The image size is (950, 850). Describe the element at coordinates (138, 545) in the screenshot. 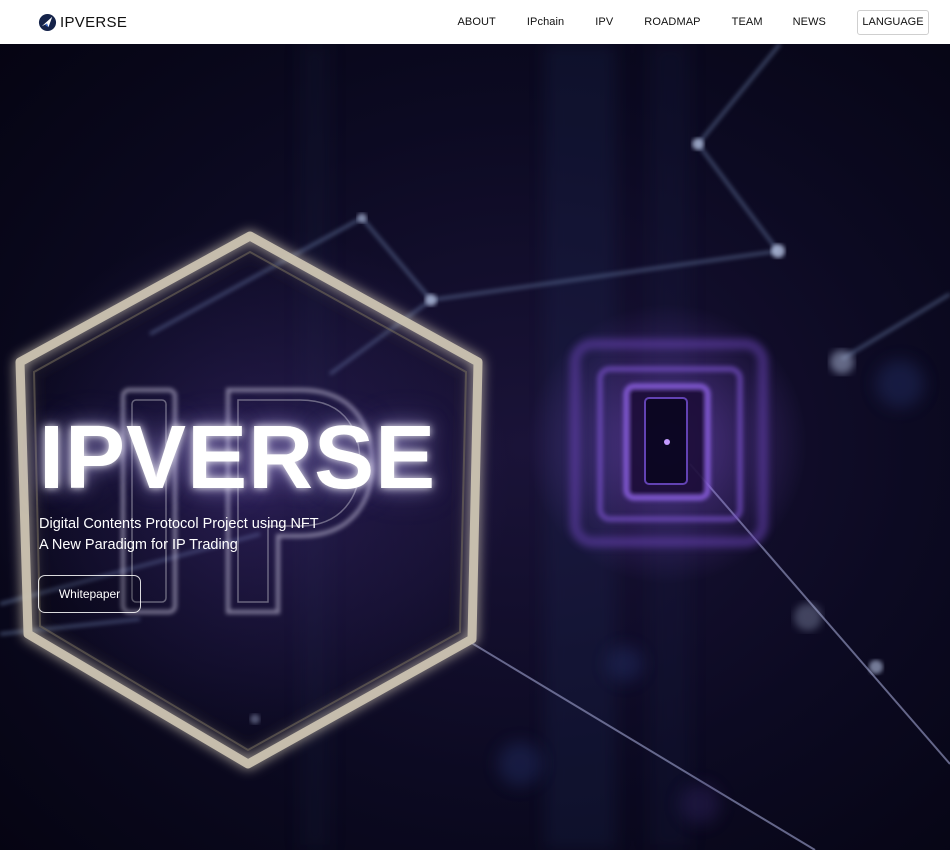

I see `hero-subtitle-line-2: A New Paradigm for IP Trading` at that location.